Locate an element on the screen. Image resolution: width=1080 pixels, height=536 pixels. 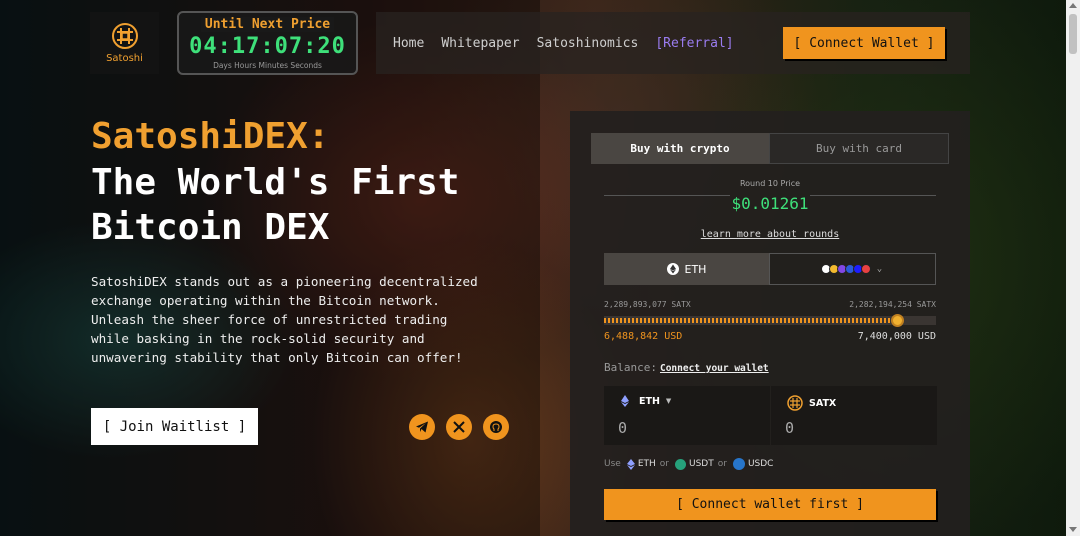
receive-token-label: SATX is located at coordinates (823, 403).